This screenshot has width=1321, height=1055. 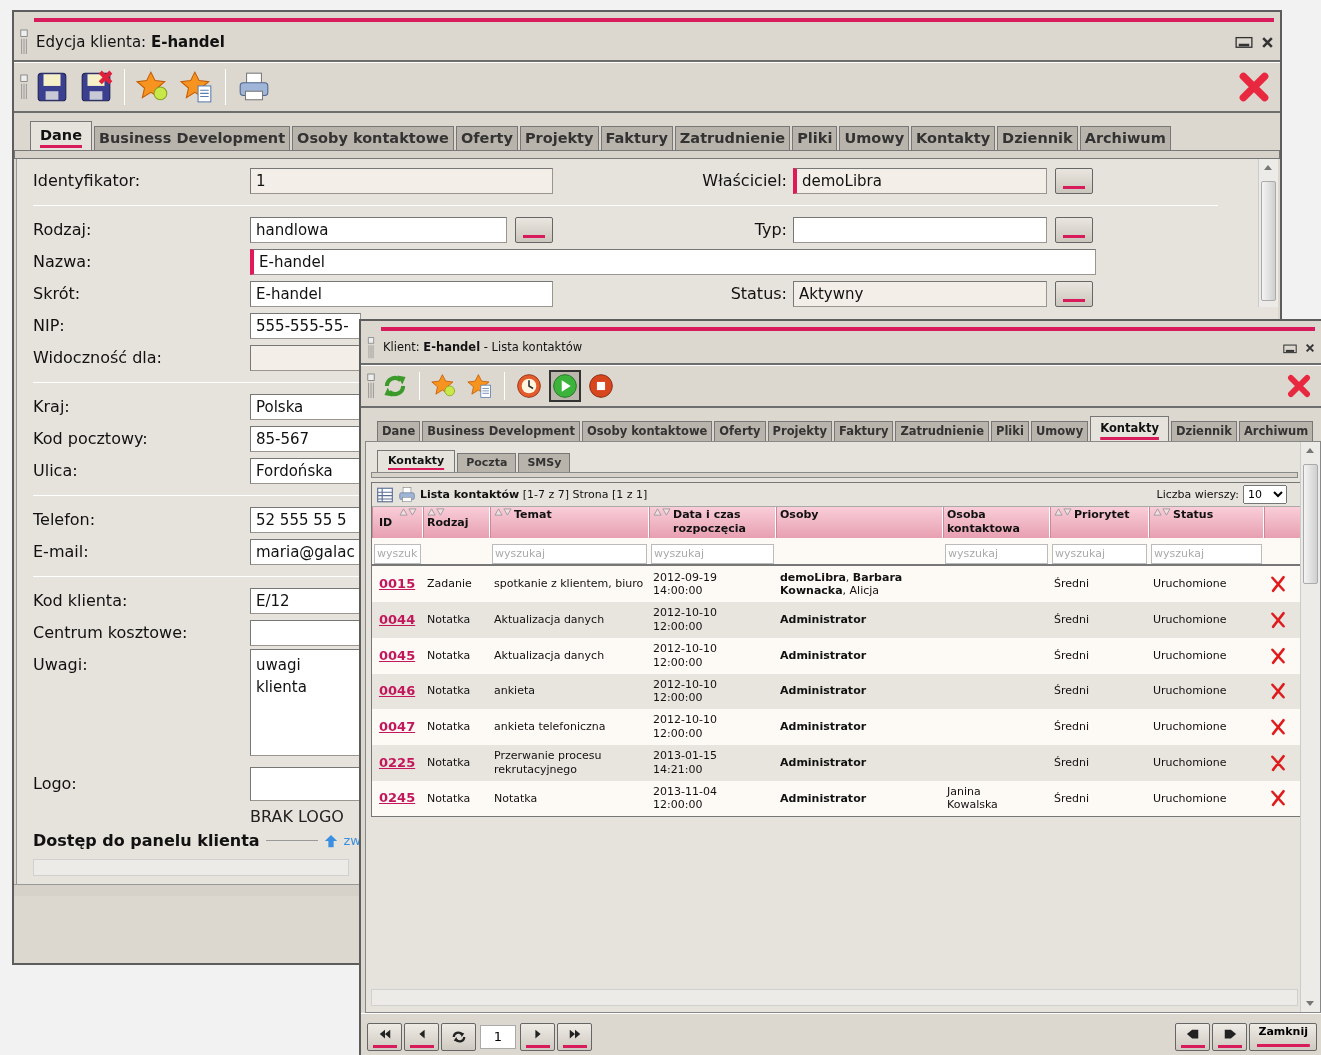 I want to click on contact-id-link: 0015, so click(x=397, y=584).